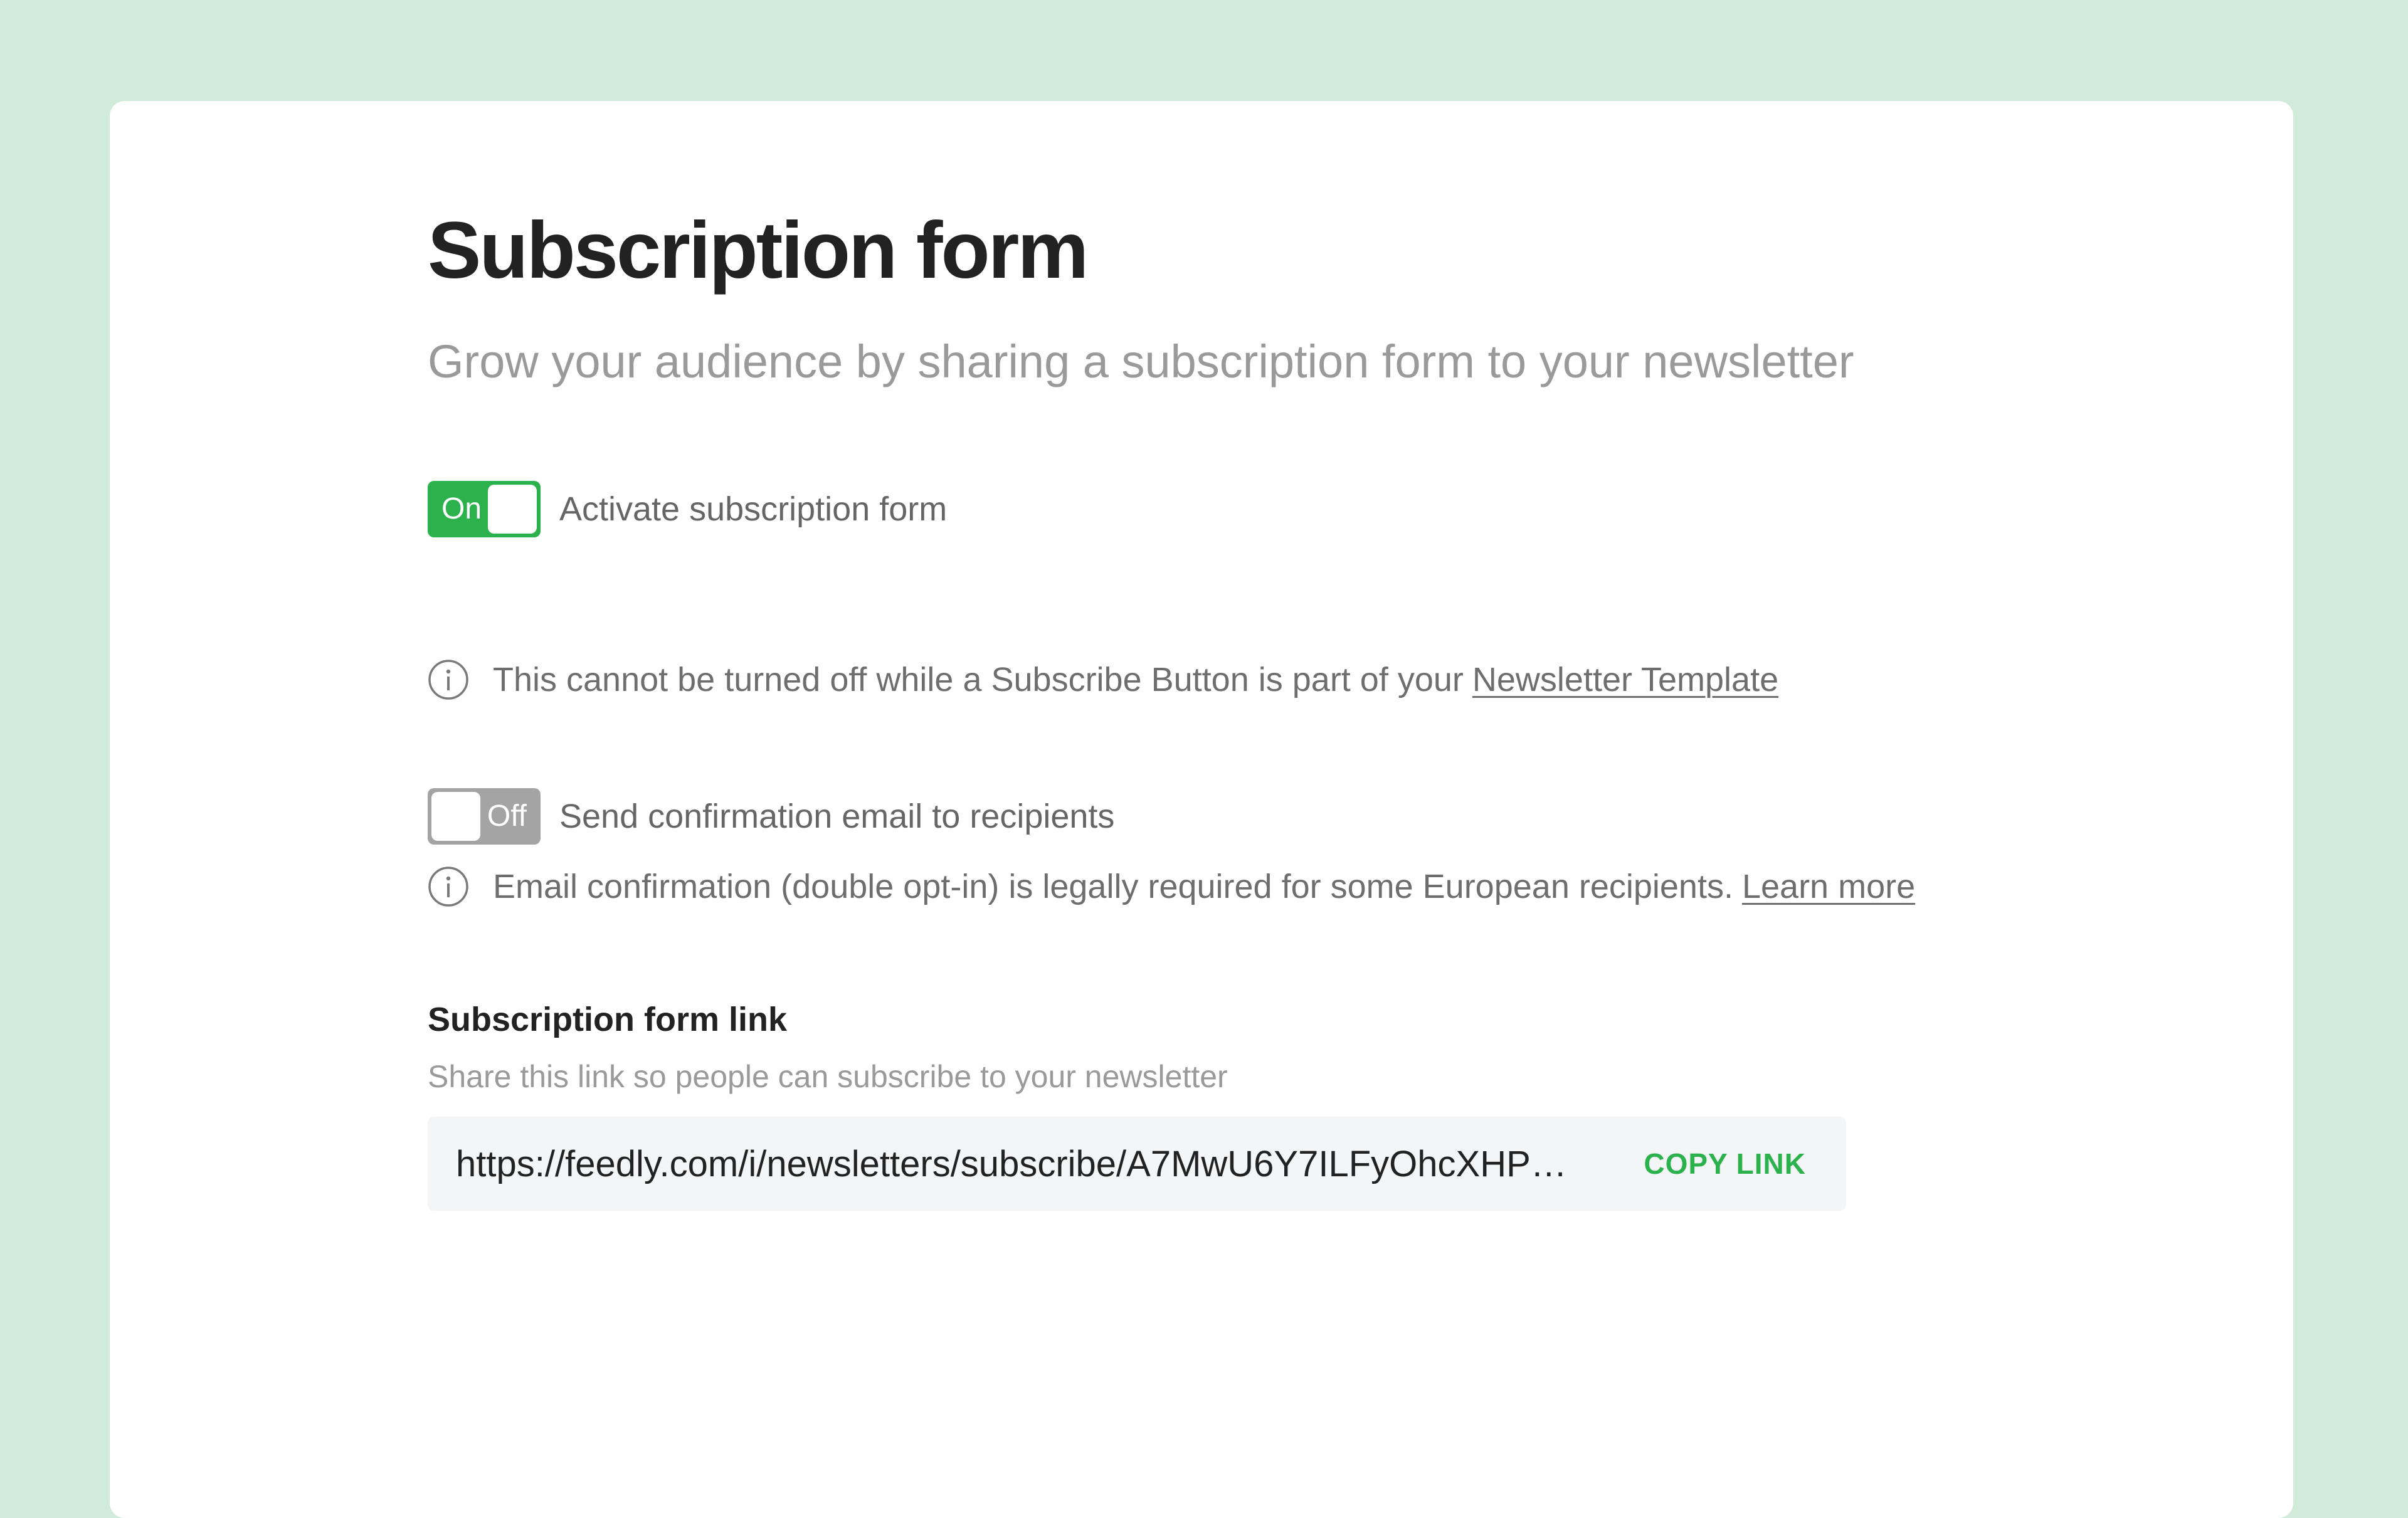 This screenshot has width=2408, height=1518. I want to click on learn-more-link: Learn more, so click(1828, 886).